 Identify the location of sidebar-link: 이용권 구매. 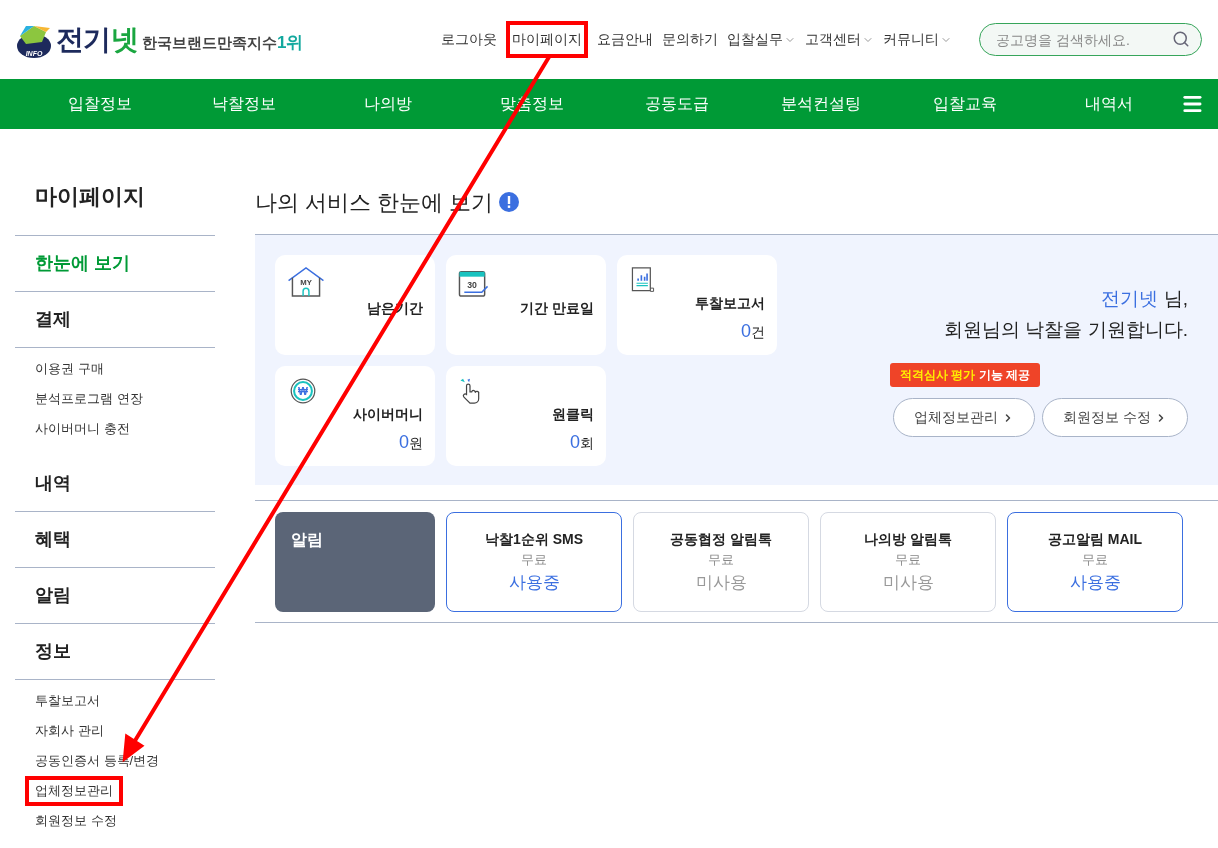
(59, 369).